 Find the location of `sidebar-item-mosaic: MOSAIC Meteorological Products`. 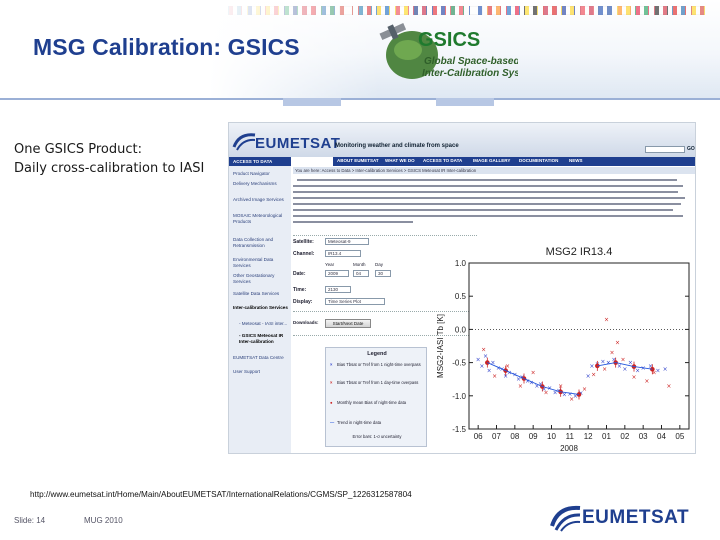

sidebar-item-mosaic: MOSAIC Meteorological Products is located at coordinates (261, 218).